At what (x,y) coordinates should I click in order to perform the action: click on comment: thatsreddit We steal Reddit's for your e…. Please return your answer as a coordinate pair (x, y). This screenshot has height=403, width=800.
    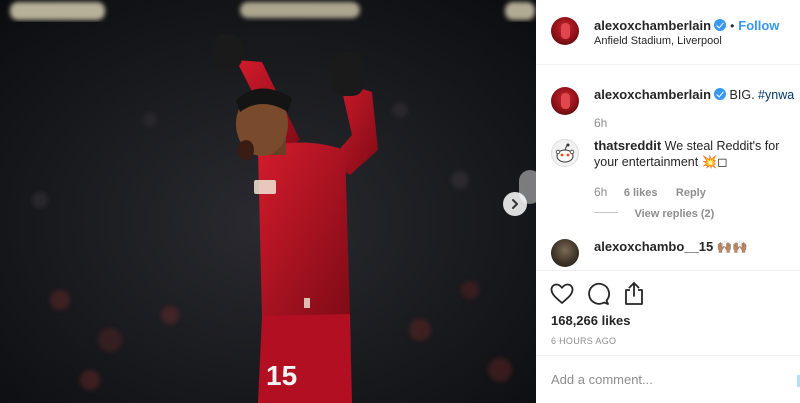
    Looking at the image, I should click on (694, 154).